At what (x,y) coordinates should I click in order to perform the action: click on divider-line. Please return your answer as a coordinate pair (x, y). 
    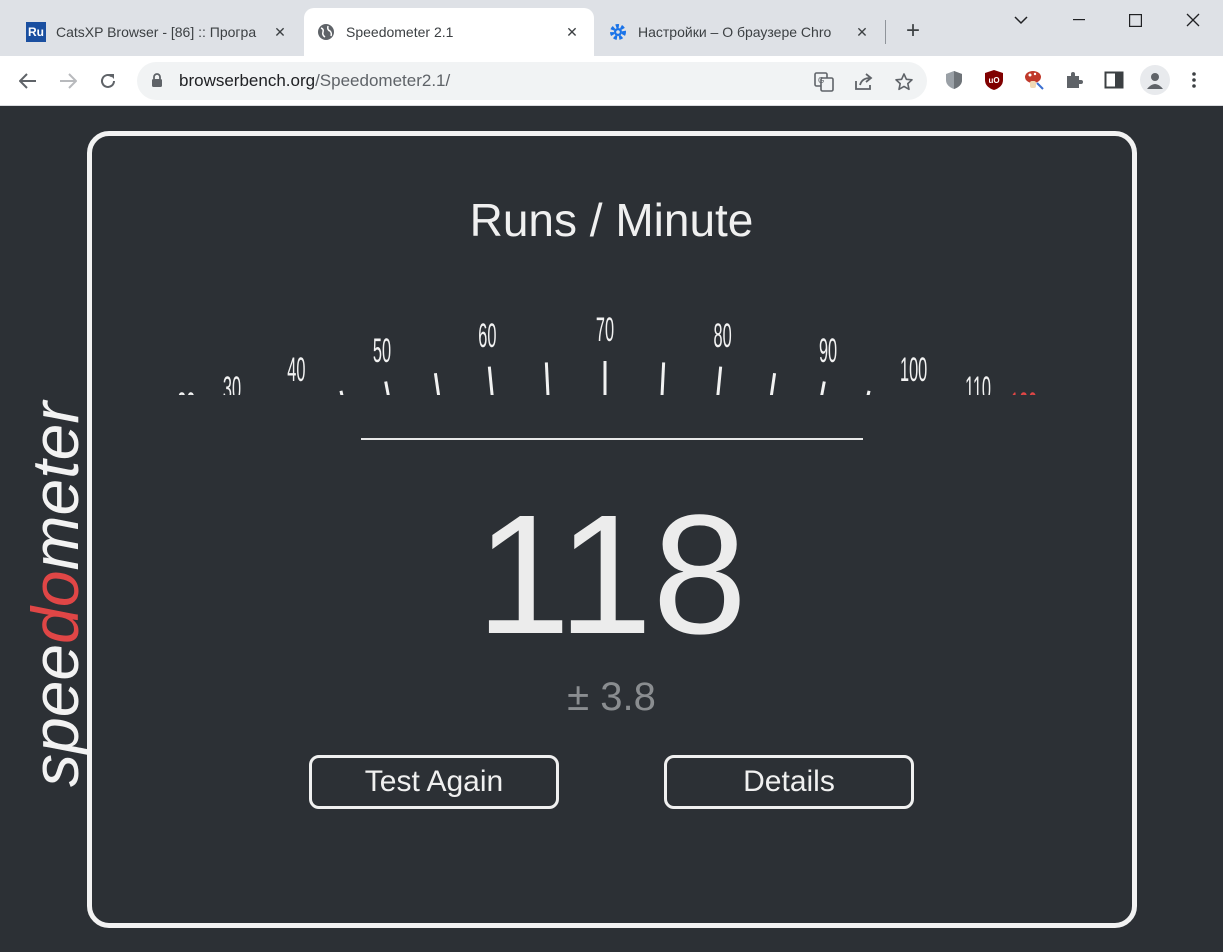
    Looking at the image, I should click on (612, 439).